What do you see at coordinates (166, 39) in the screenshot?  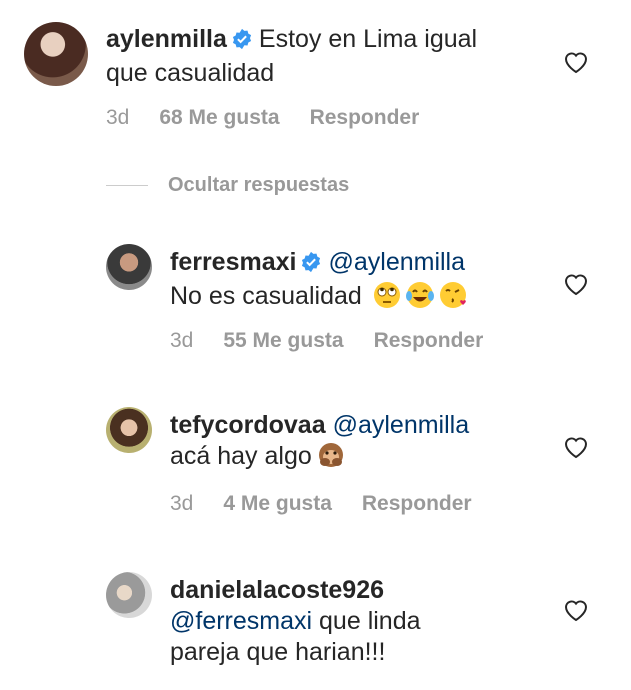 I see `username: aylenmilla` at bounding box center [166, 39].